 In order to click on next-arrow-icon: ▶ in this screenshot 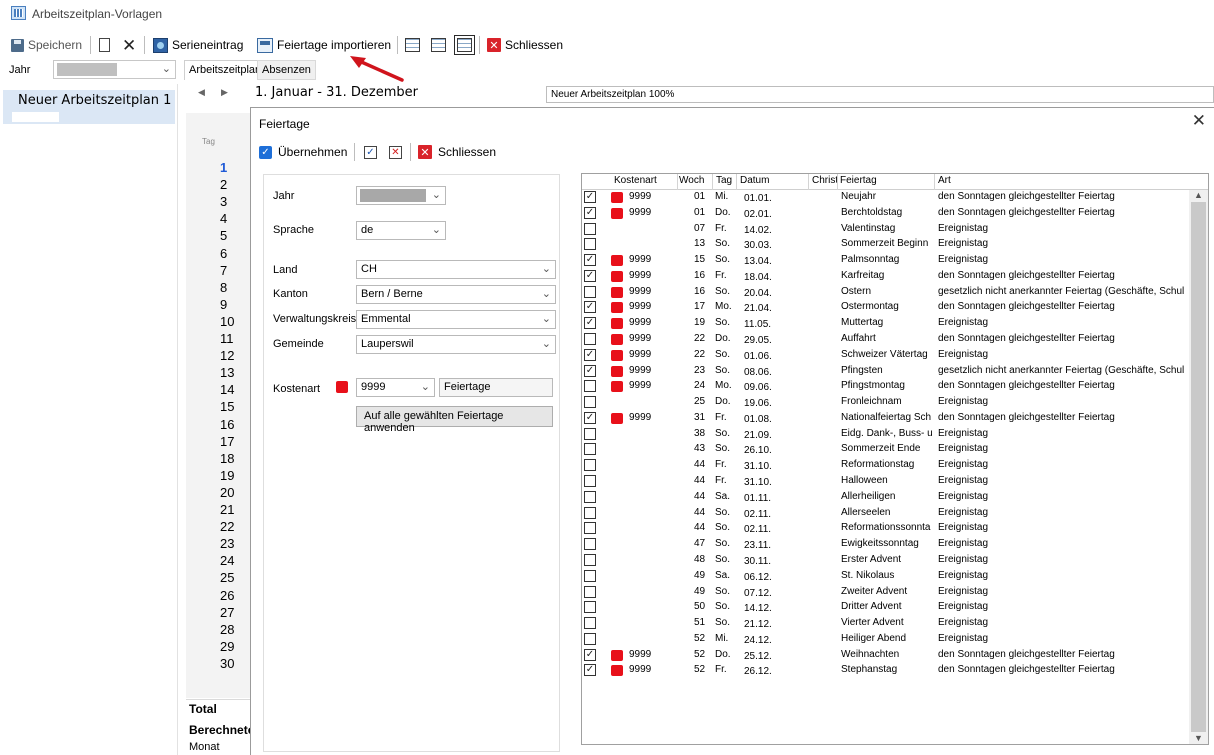, I will do `click(224, 92)`.